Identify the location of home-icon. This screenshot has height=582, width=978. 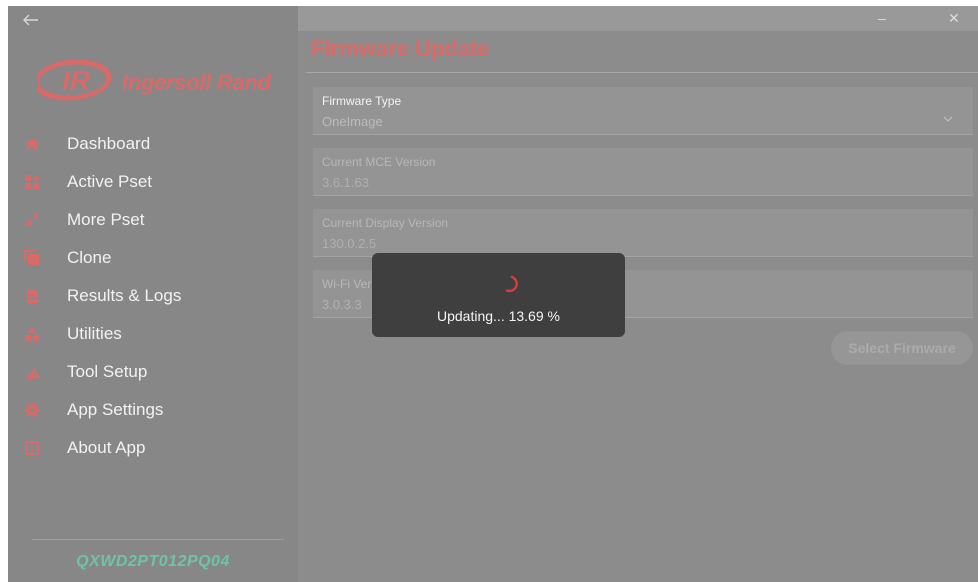
(32, 144).